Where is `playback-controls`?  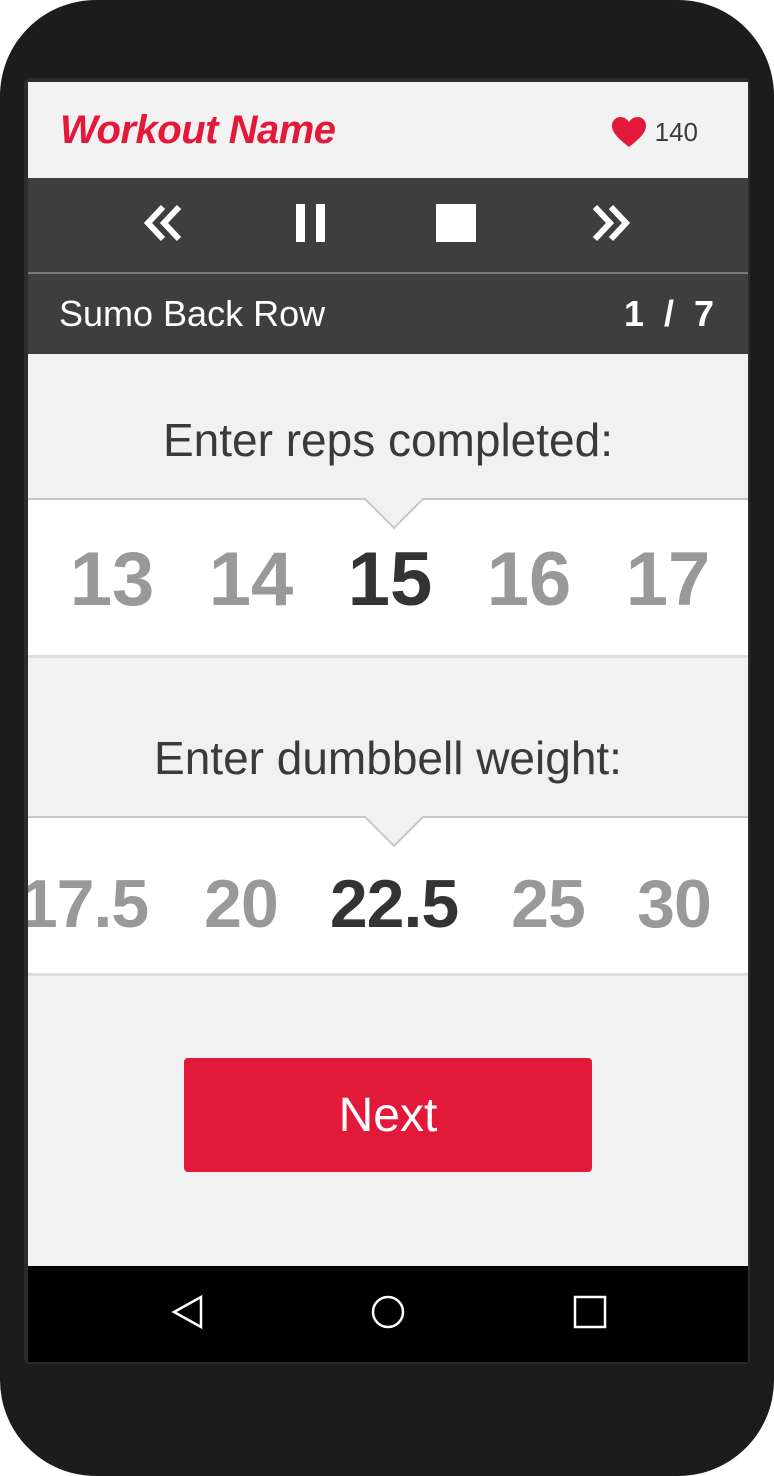 playback-controls is located at coordinates (388, 225).